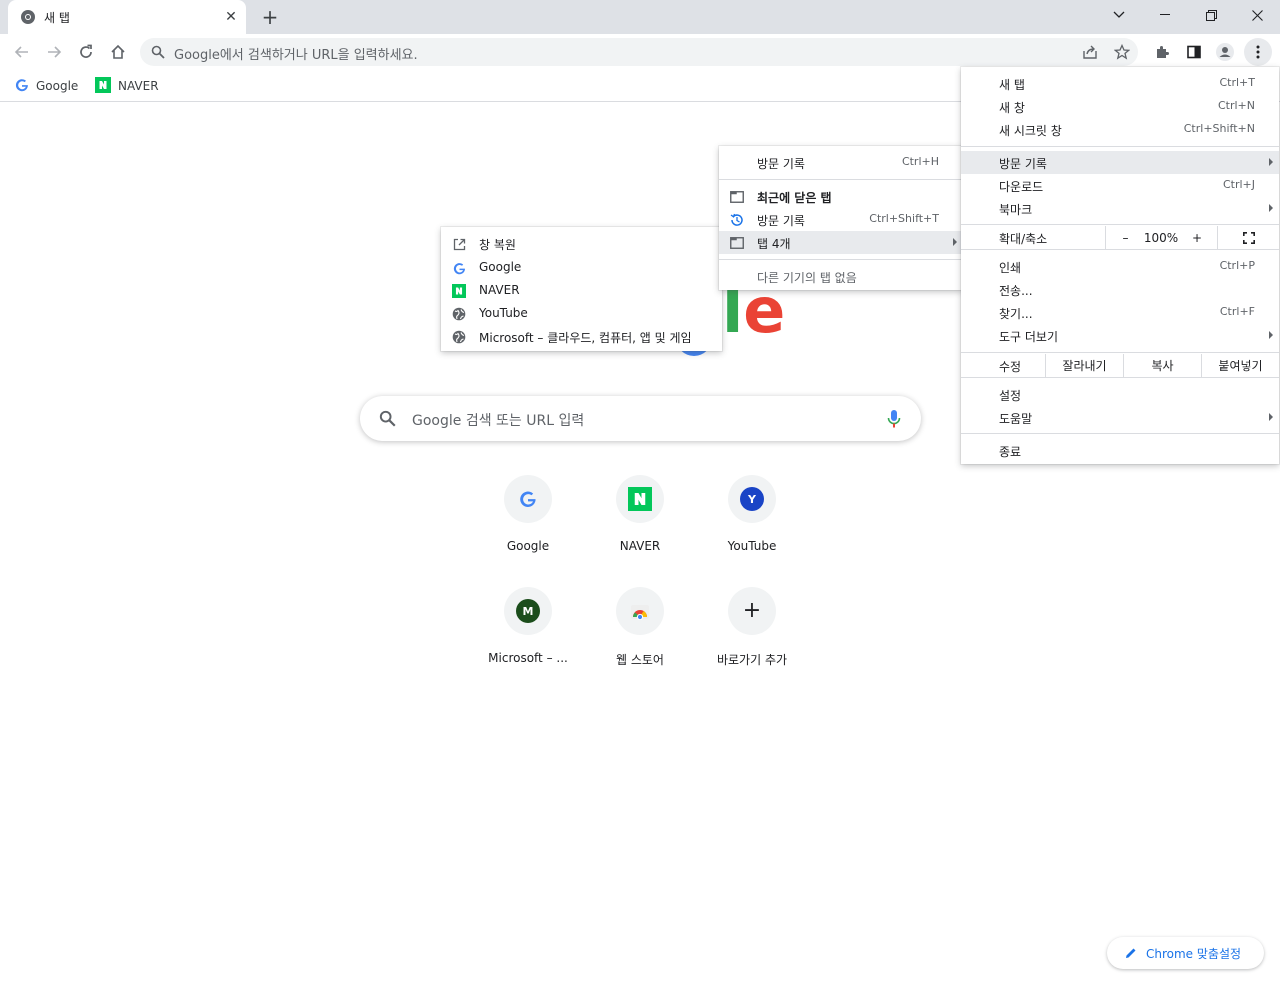 The width and height of the screenshot is (1280, 982). Describe the element at coordinates (752, 643) in the screenshot. I see `shortcut-add: + 바로가기 추가` at that location.